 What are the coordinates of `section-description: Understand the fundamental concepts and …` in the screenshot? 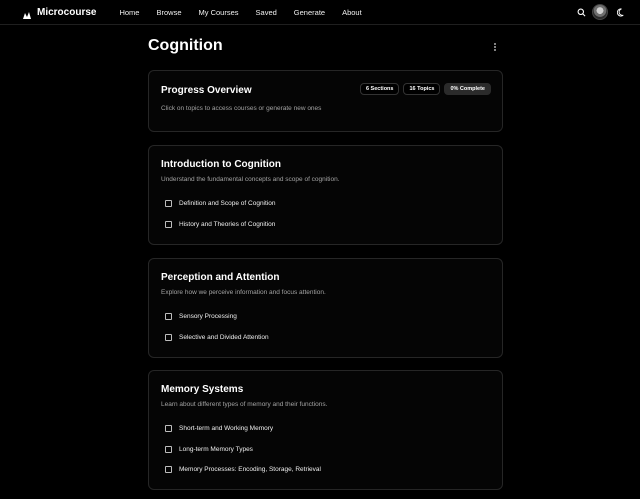 It's located at (250, 179).